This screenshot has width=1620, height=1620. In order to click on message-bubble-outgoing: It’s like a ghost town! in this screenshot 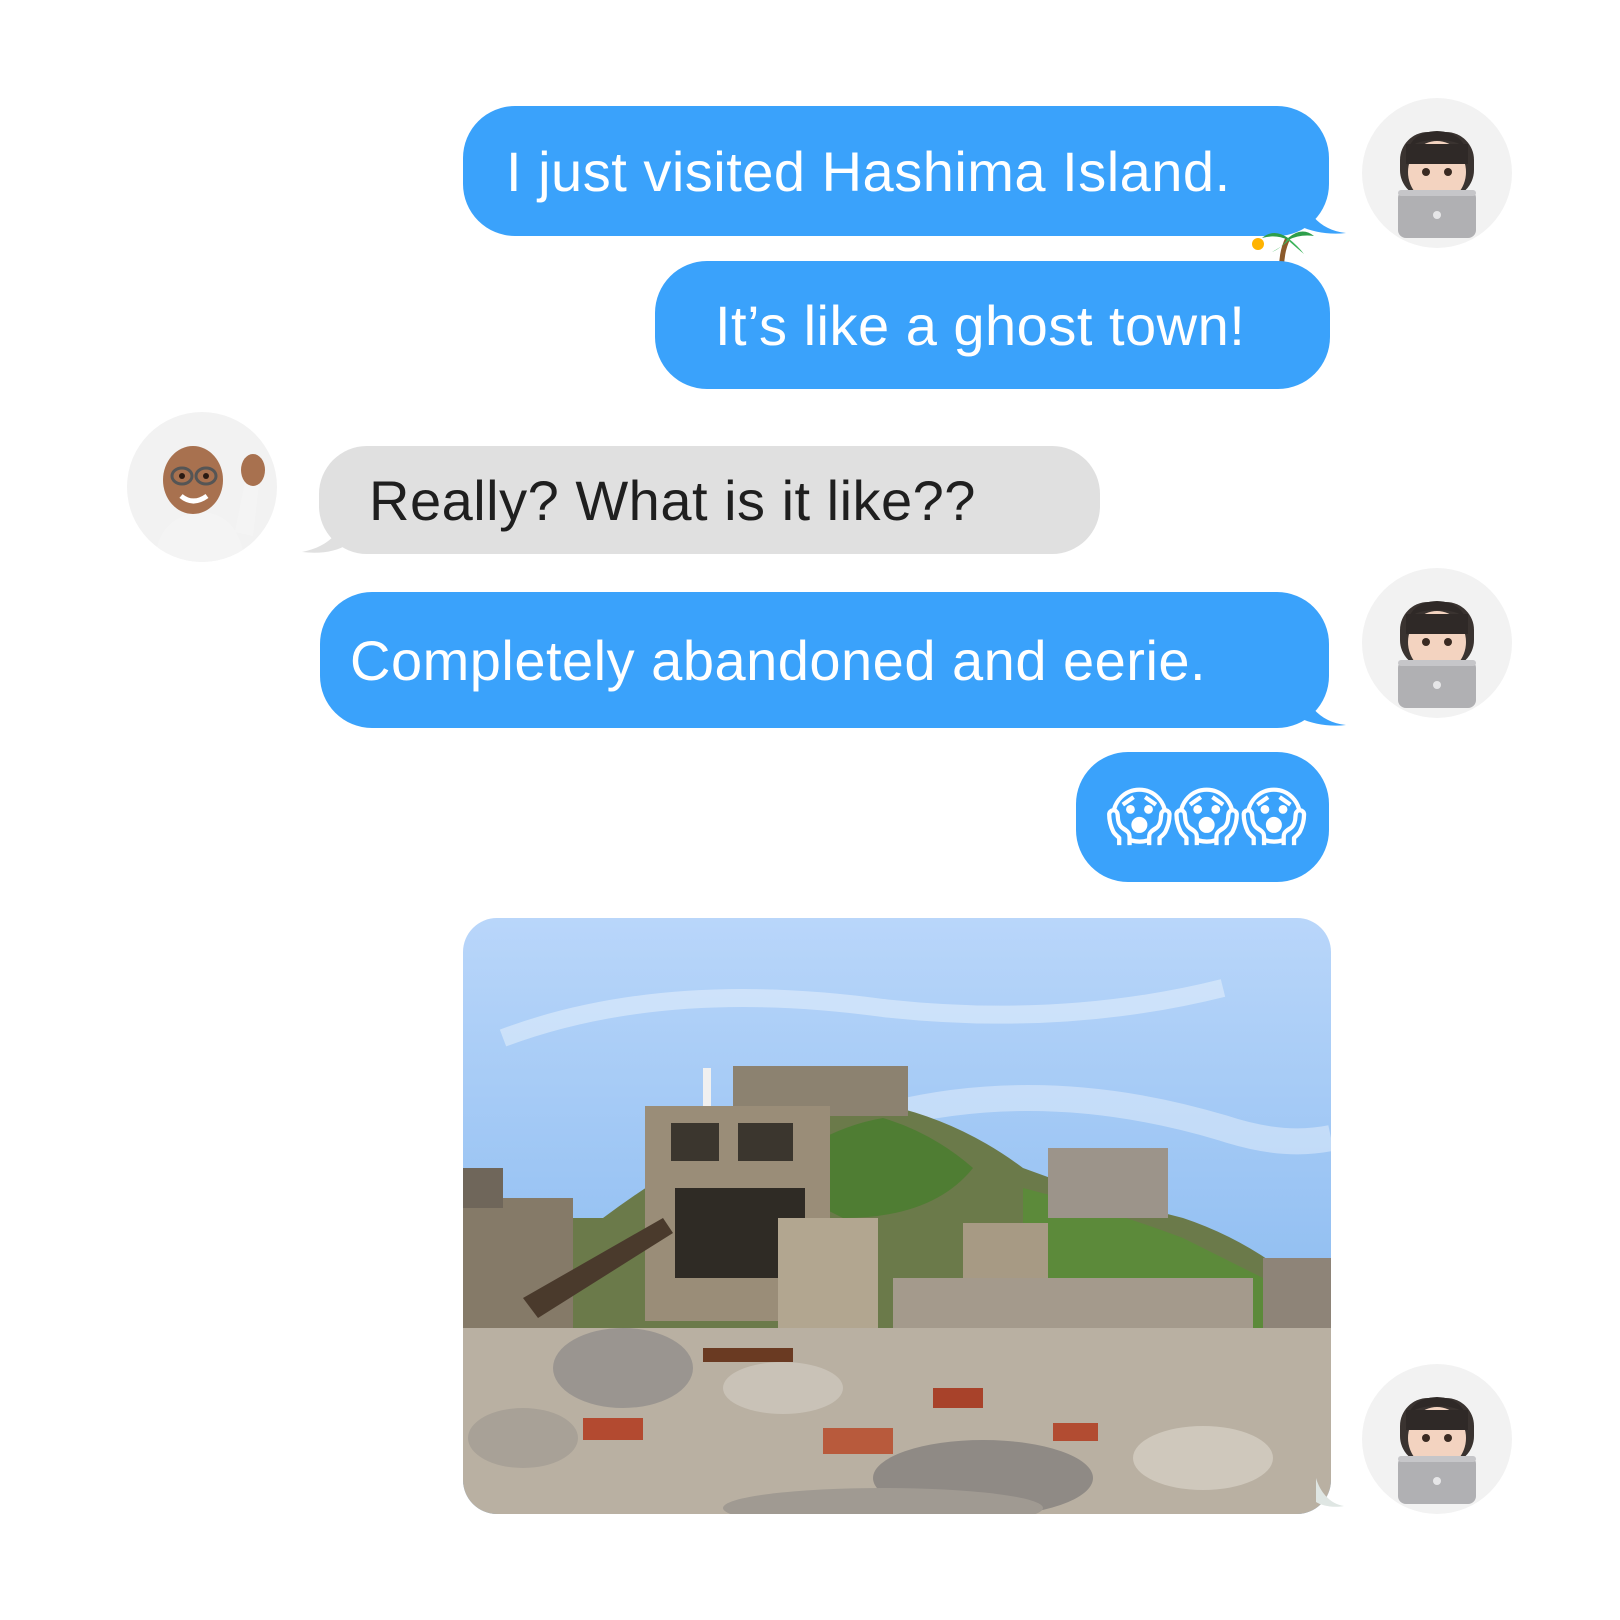, I will do `click(992, 325)`.